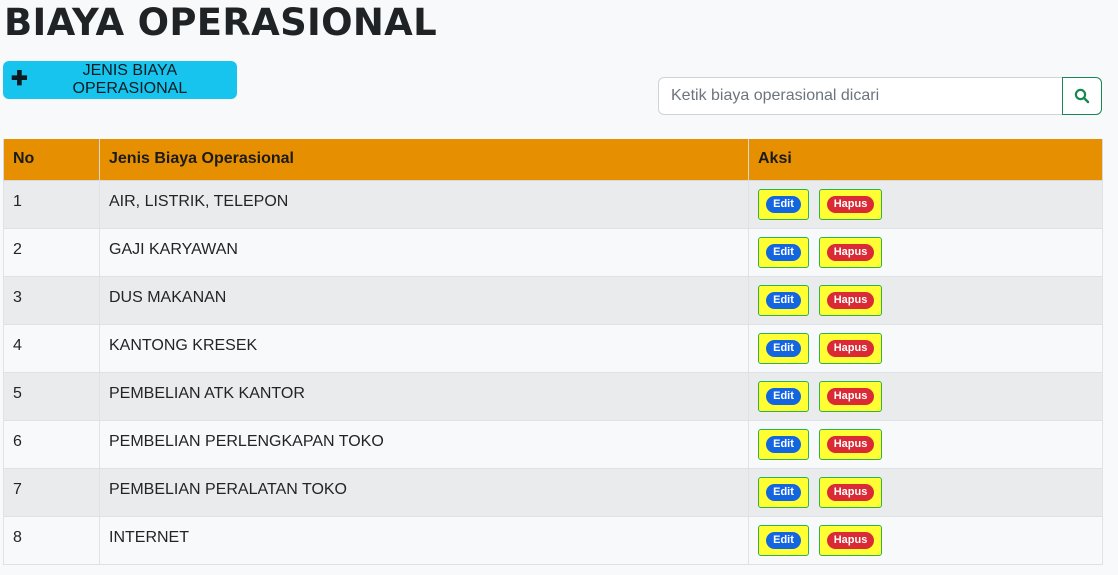 This screenshot has width=1118, height=575. I want to click on search-bar, so click(880, 96).